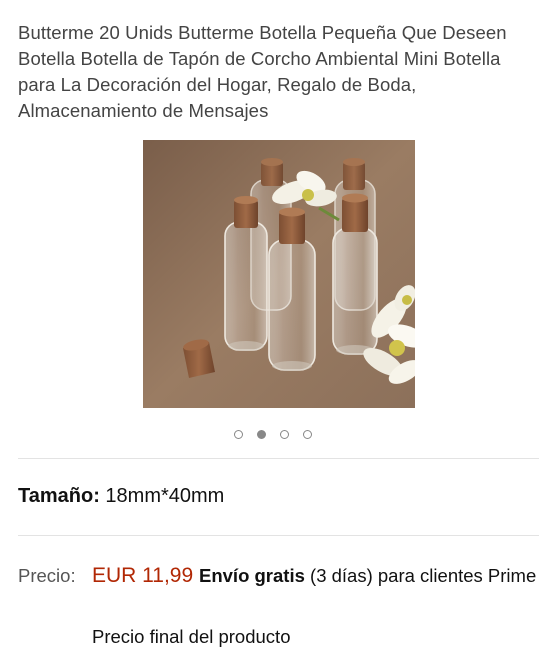  Describe the element at coordinates (272, 434) in the screenshot. I see `image-pagination` at that location.